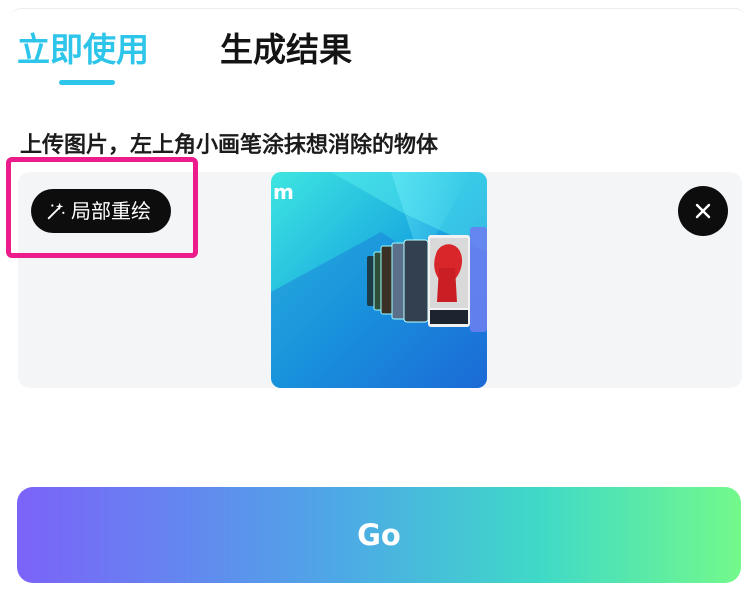  Describe the element at coordinates (87, 82) in the screenshot. I see `tab-active-indicator` at that location.